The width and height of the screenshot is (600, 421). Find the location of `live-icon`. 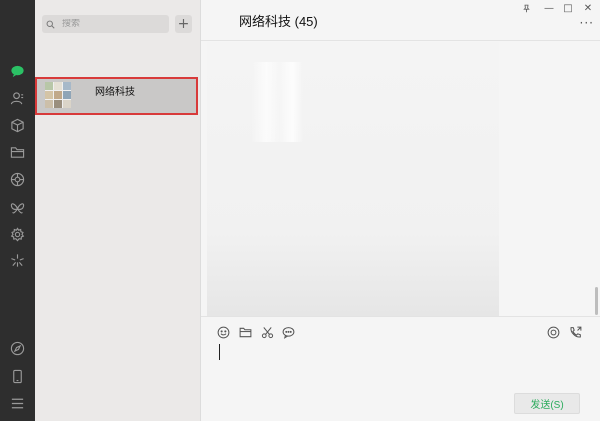

live-icon is located at coordinates (553, 332).